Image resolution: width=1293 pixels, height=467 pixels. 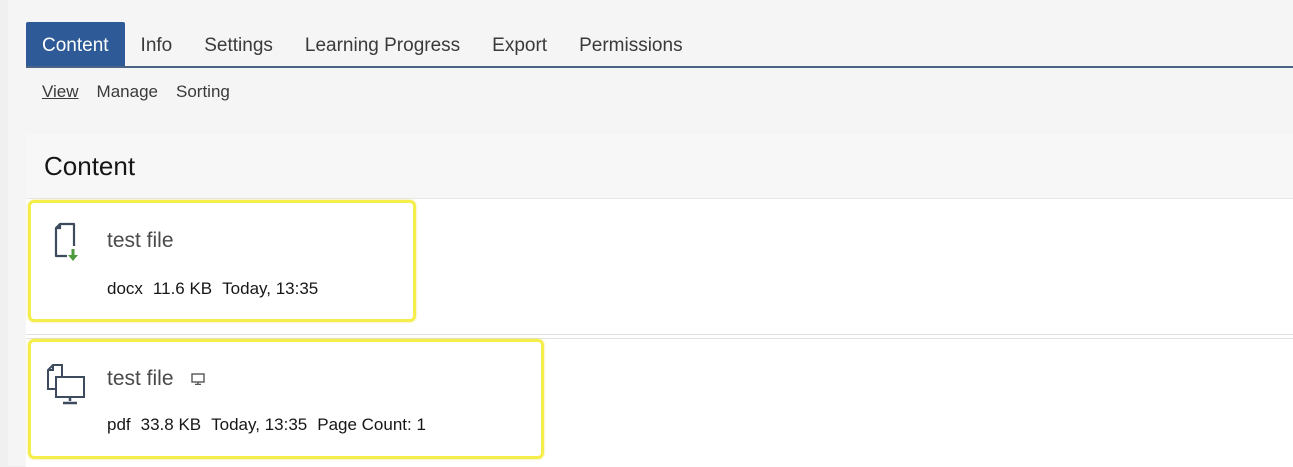 What do you see at coordinates (75, 44) in the screenshot?
I see `tab-content: Content` at bounding box center [75, 44].